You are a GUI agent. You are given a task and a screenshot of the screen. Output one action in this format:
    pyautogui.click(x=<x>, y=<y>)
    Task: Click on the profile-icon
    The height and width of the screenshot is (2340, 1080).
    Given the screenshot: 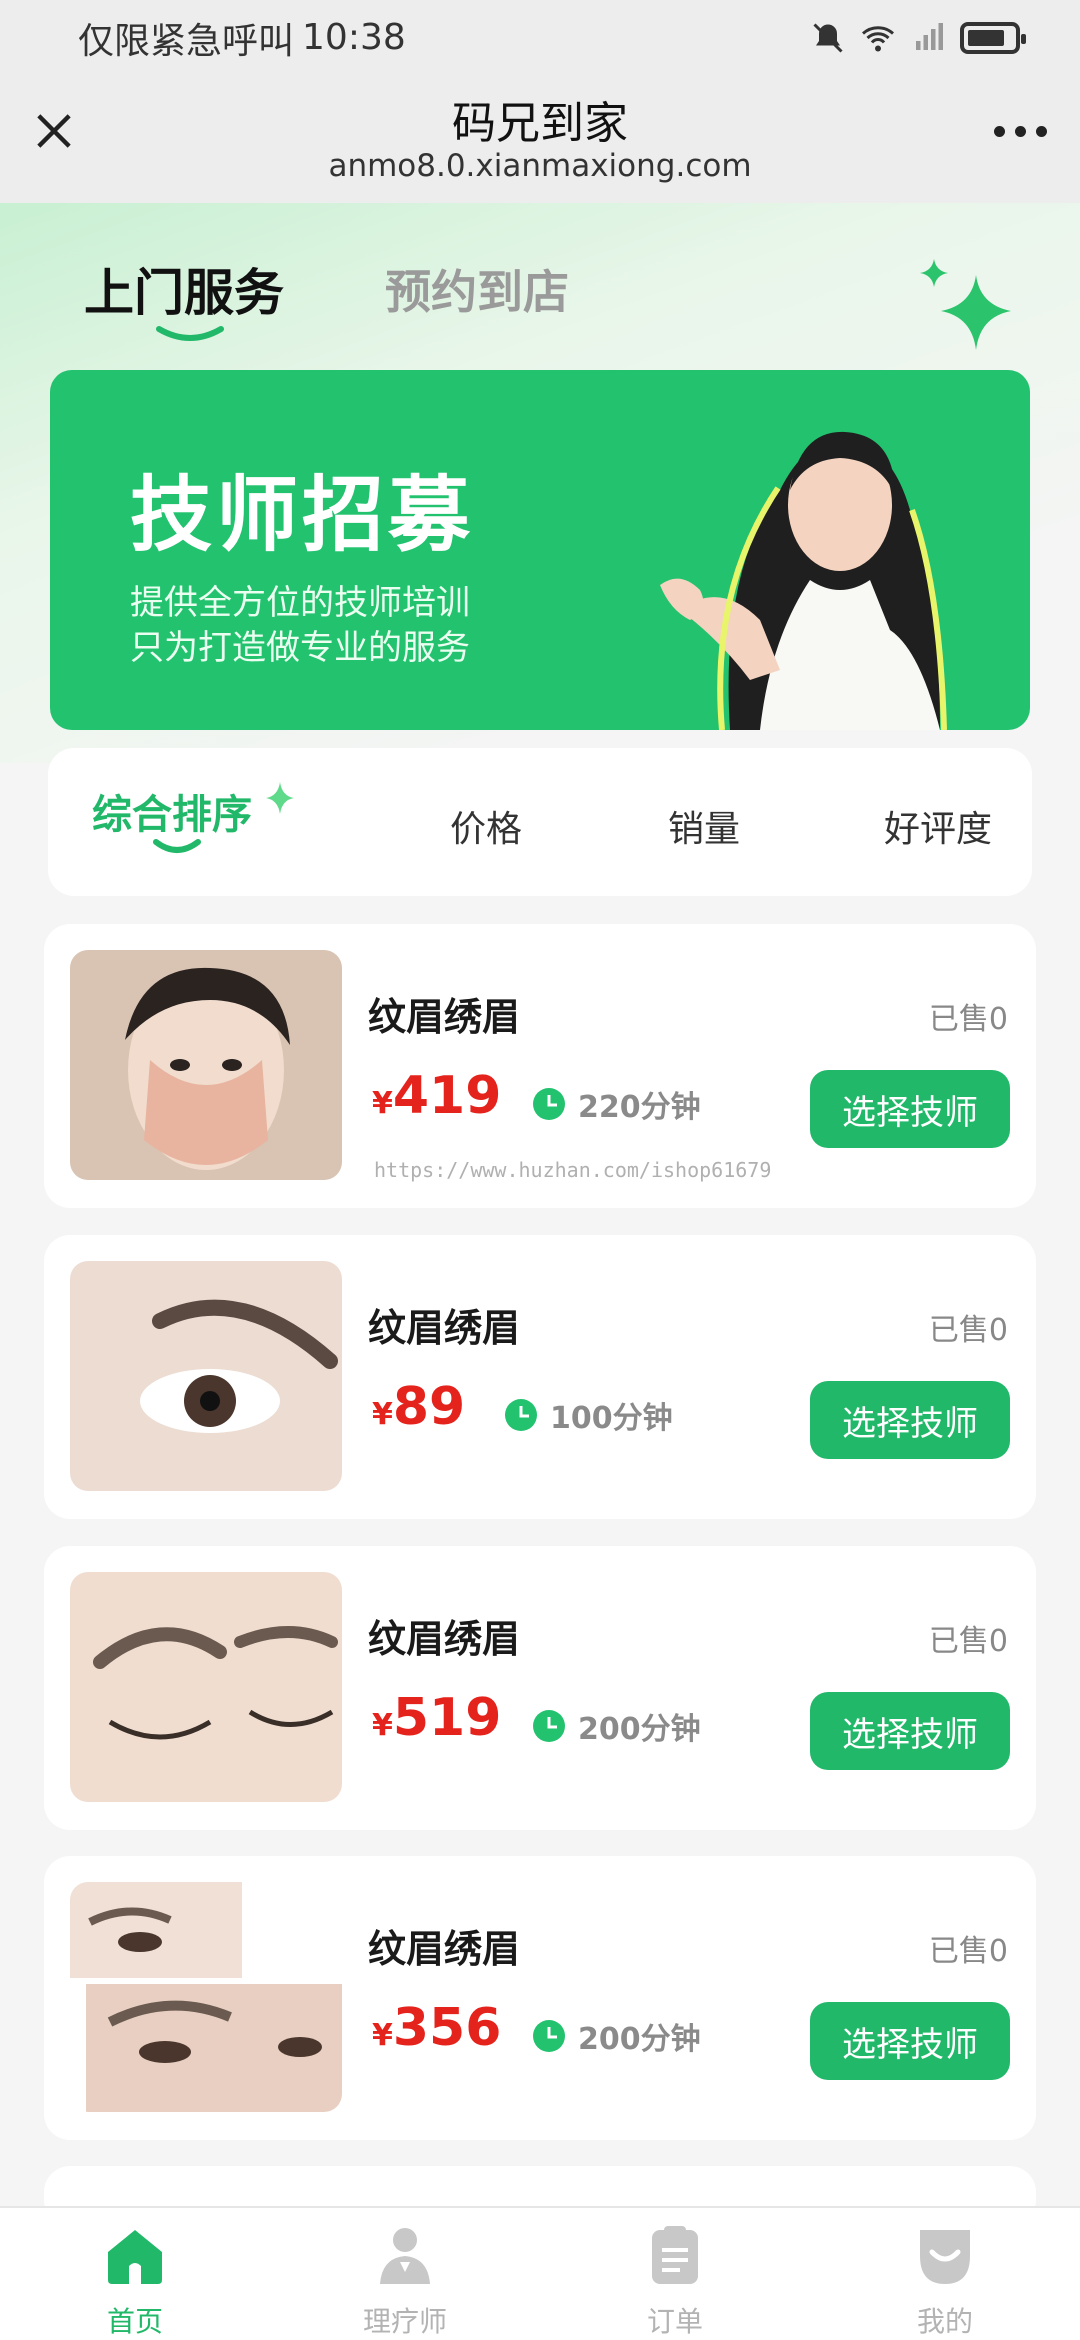 What is the action you would take?
    pyautogui.click(x=945, y=2257)
    